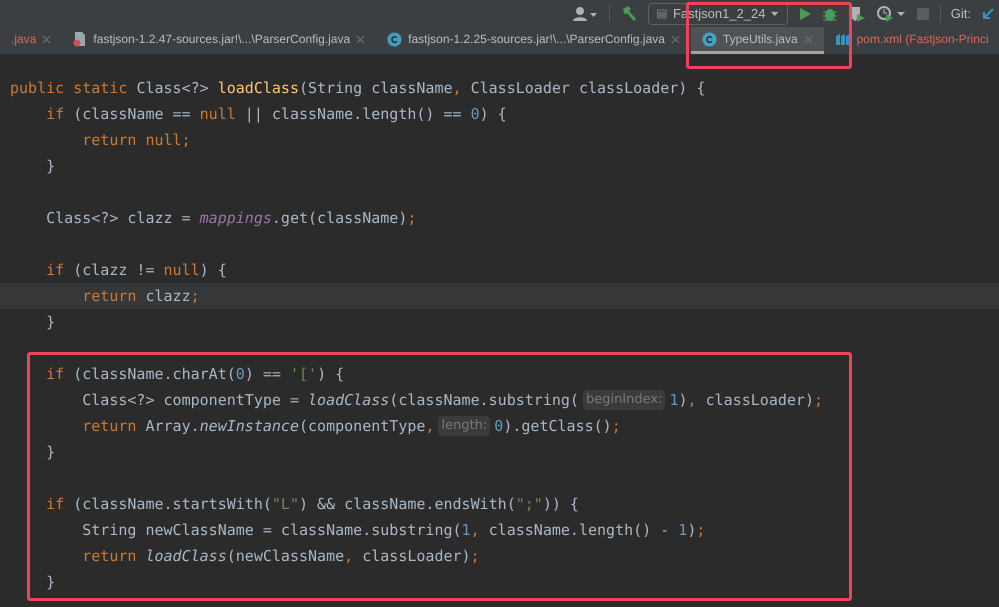 The height and width of the screenshot is (607, 999). What do you see at coordinates (775, 13) in the screenshot?
I see `caret-icon` at bounding box center [775, 13].